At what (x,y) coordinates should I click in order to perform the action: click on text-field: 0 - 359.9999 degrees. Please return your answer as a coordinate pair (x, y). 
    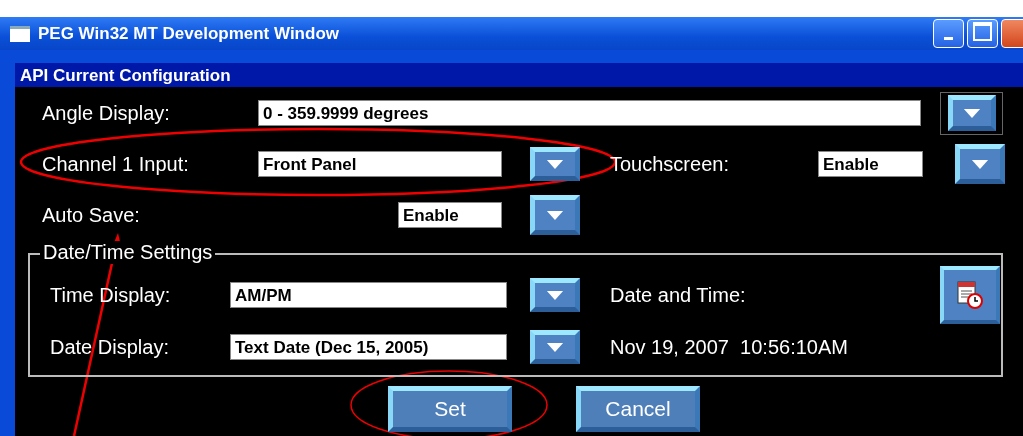
    Looking at the image, I should click on (589, 113).